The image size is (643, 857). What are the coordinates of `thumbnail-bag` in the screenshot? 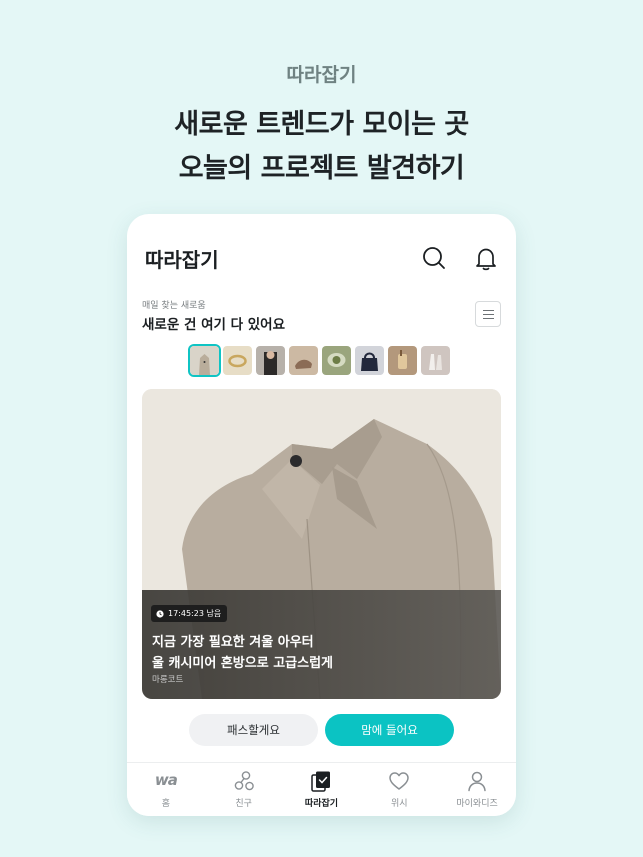 It's located at (369, 360).